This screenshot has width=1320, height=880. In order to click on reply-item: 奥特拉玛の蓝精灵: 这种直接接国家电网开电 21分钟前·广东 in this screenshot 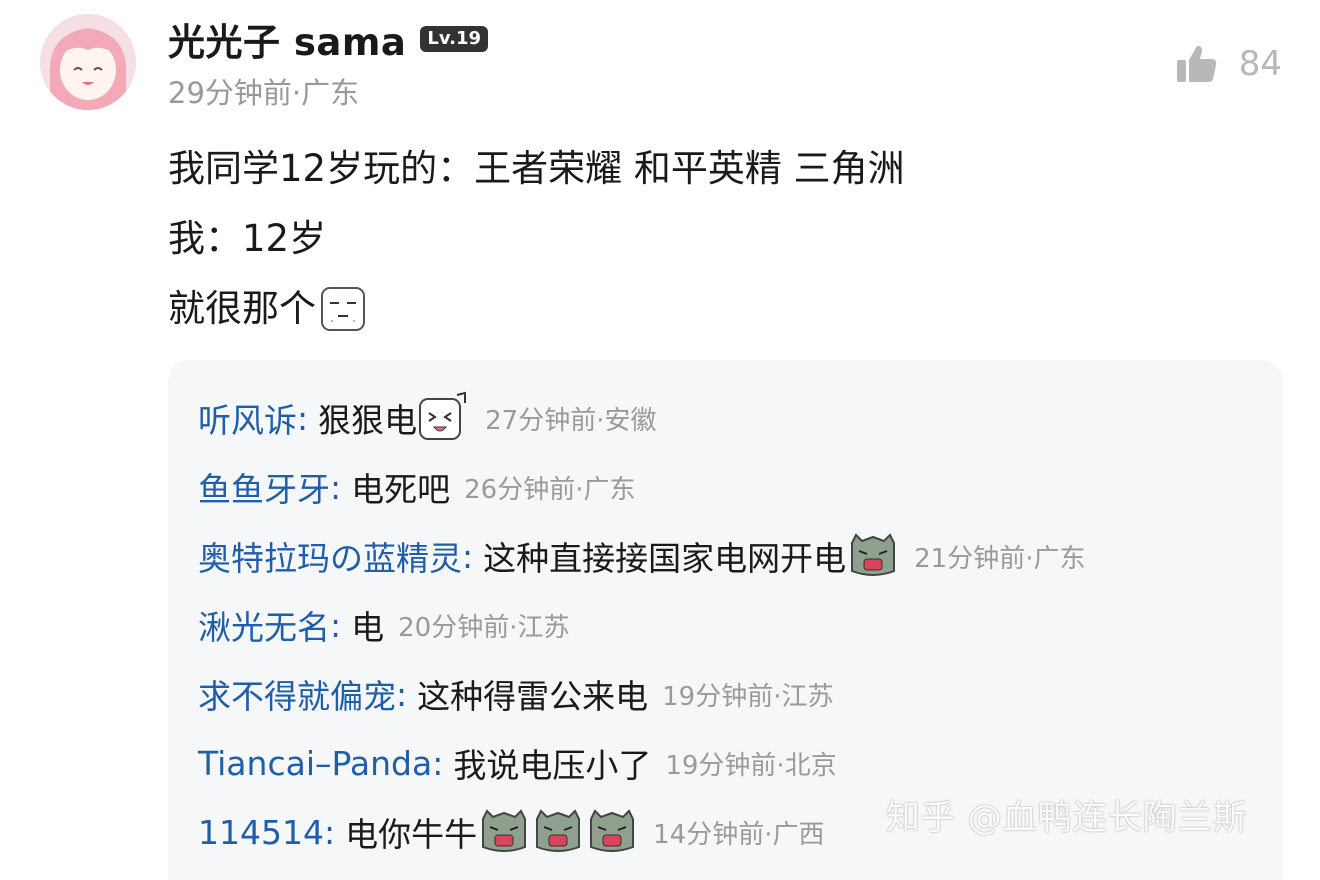, I will do `click(641, 556)`.